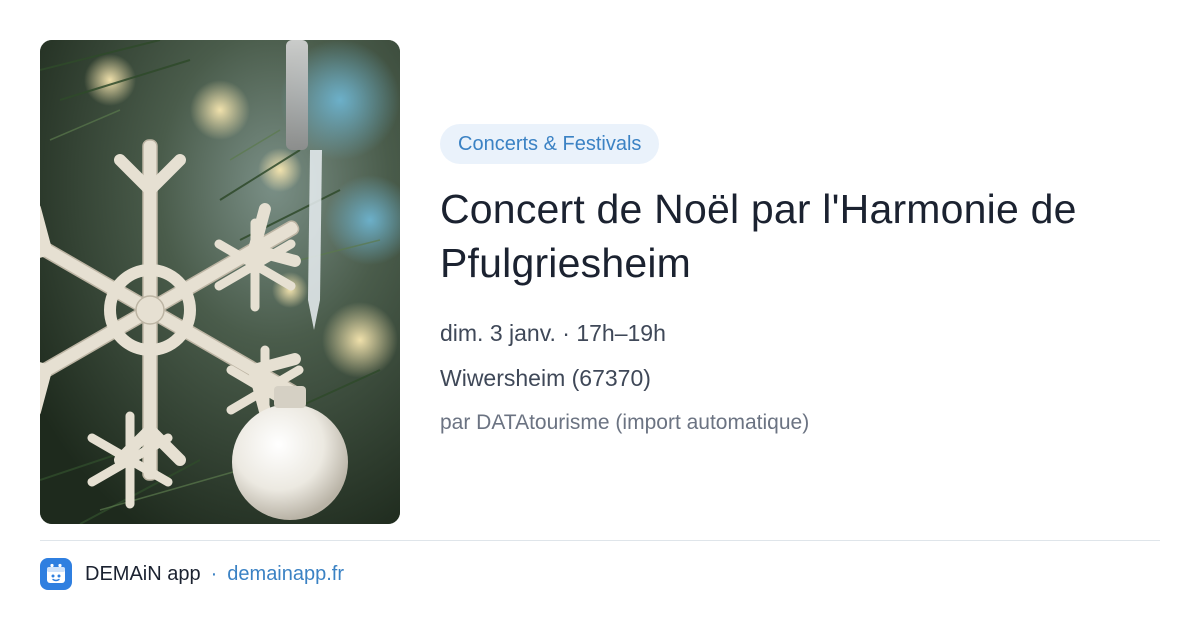  Describe the element at coordinates (600, 540) in the screenshot. I see `footer-divider` at that location.